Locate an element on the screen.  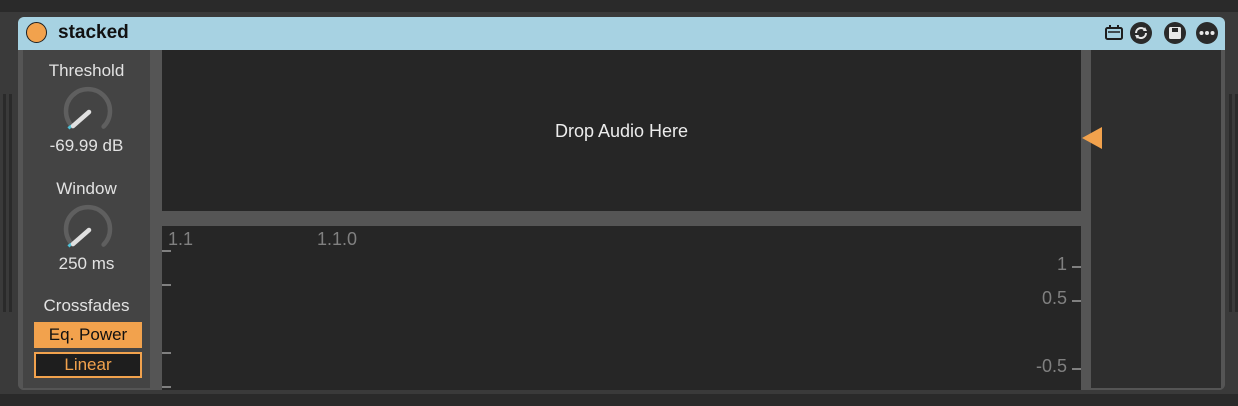
device-title: stacked is located at coordinates (93, 32).